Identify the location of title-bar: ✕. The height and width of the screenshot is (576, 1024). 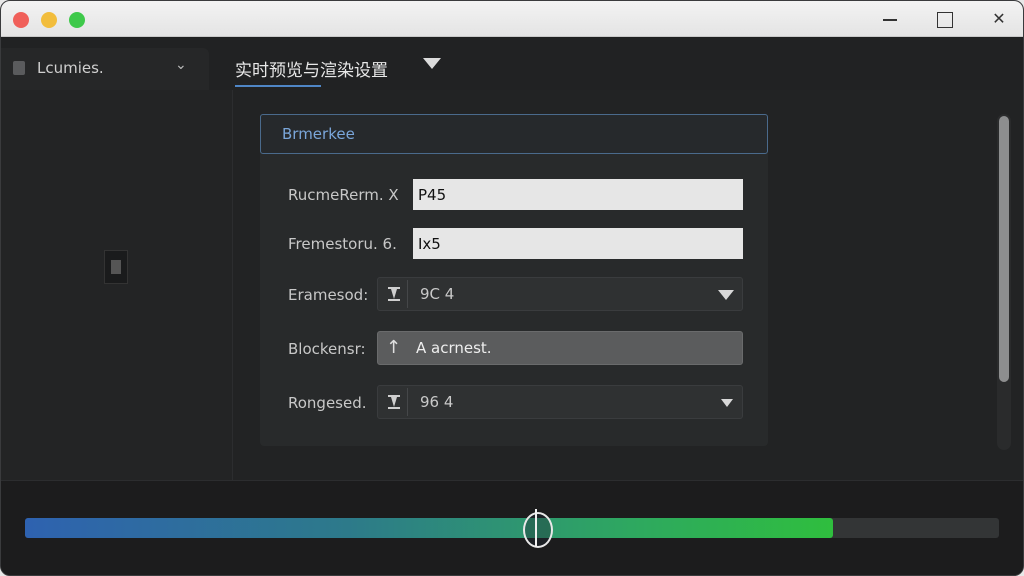
(512, 19).